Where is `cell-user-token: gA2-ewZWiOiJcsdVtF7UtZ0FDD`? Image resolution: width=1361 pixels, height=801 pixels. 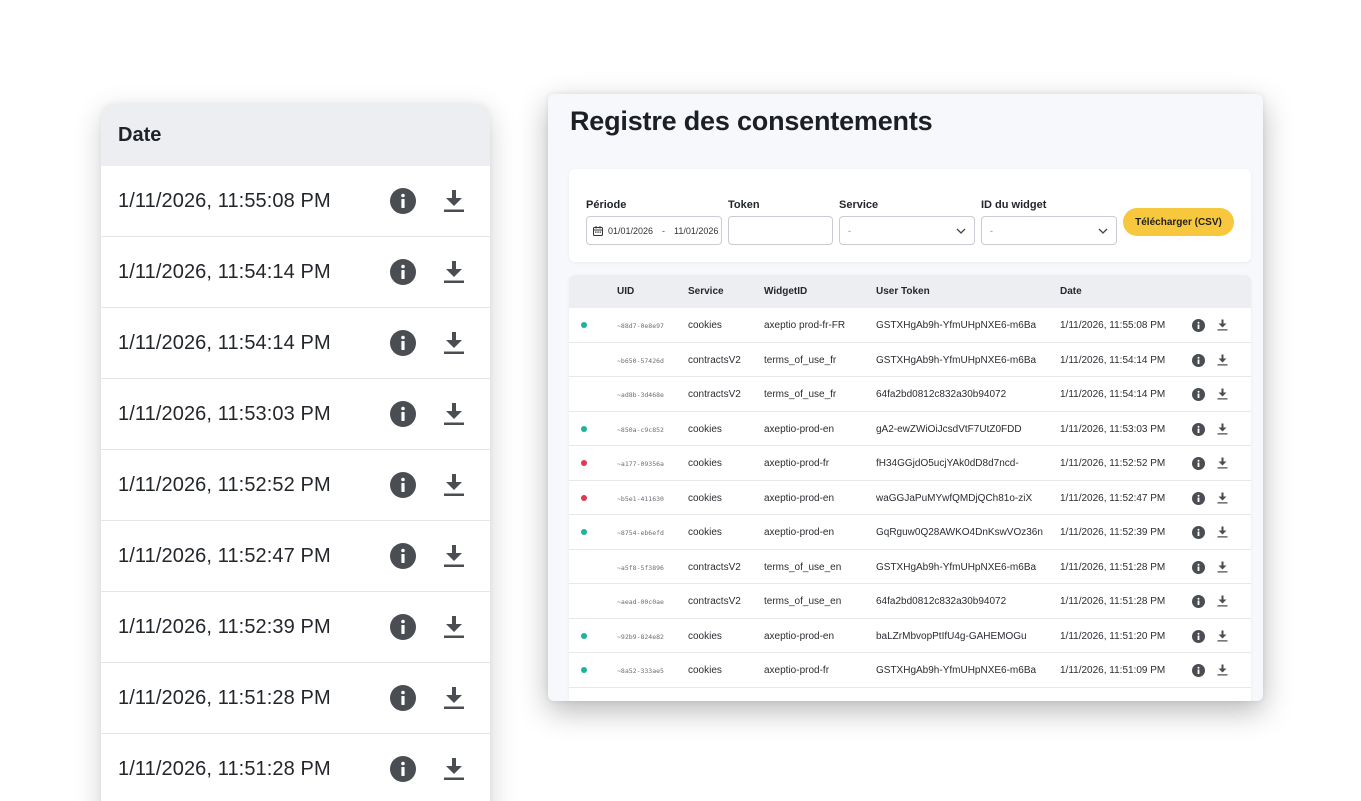
cell-user-token: gA2-ewZWiOiJcsdVtF7UtZ0FDD is located at coordinates (949, 429).